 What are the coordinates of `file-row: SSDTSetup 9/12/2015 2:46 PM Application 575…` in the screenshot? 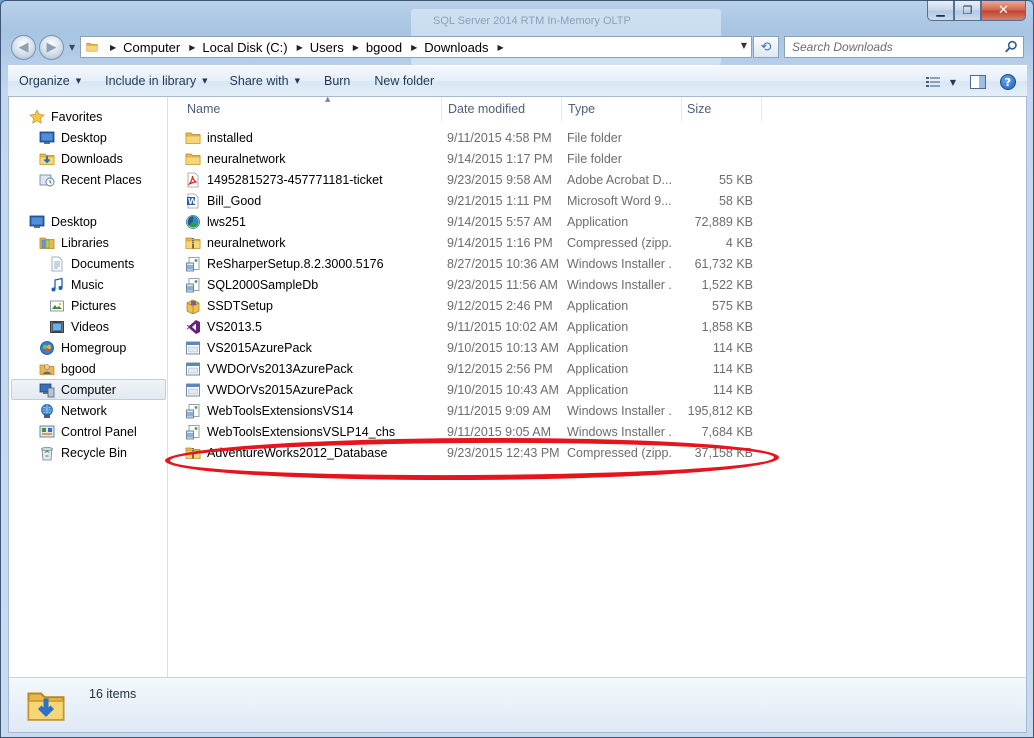 It's located at (481, 306).